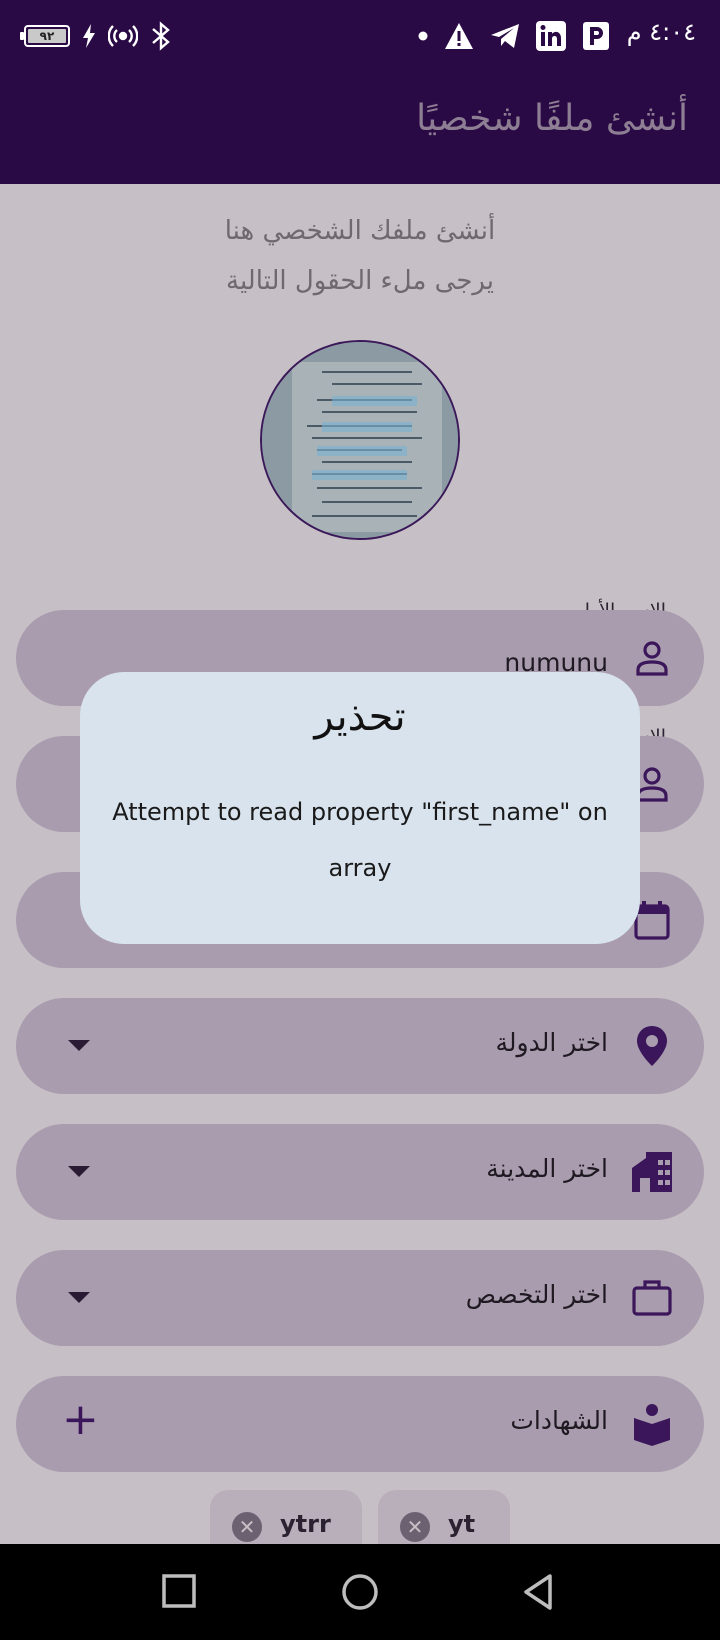  I want to click on app-bar: أنشئ ملفًا شخصيًا, so click(360, 128).